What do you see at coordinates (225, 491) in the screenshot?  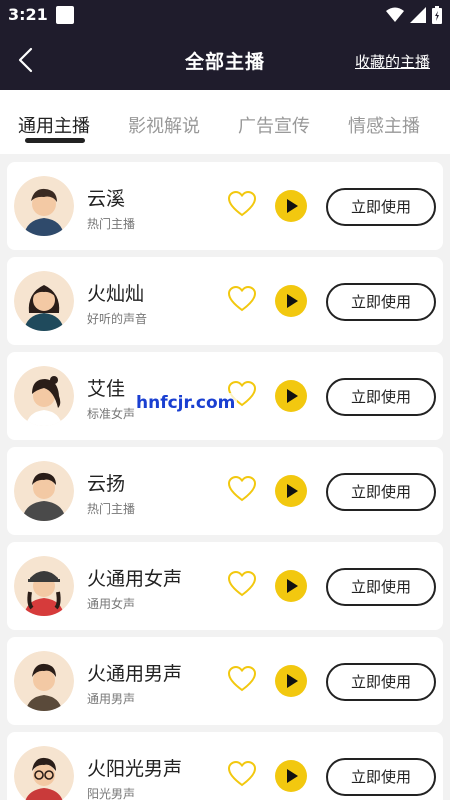 I see `voice-card: 云扬 热门主播 立即使用` at bounding box center [225, 491].